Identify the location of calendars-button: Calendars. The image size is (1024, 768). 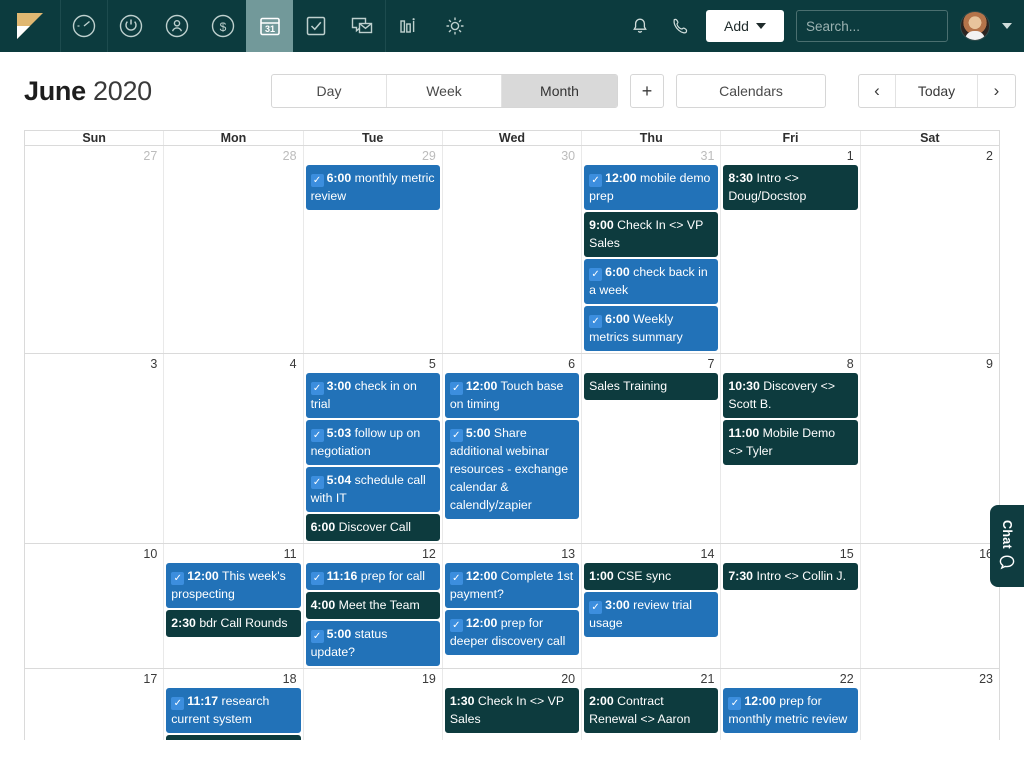
(751, 91).